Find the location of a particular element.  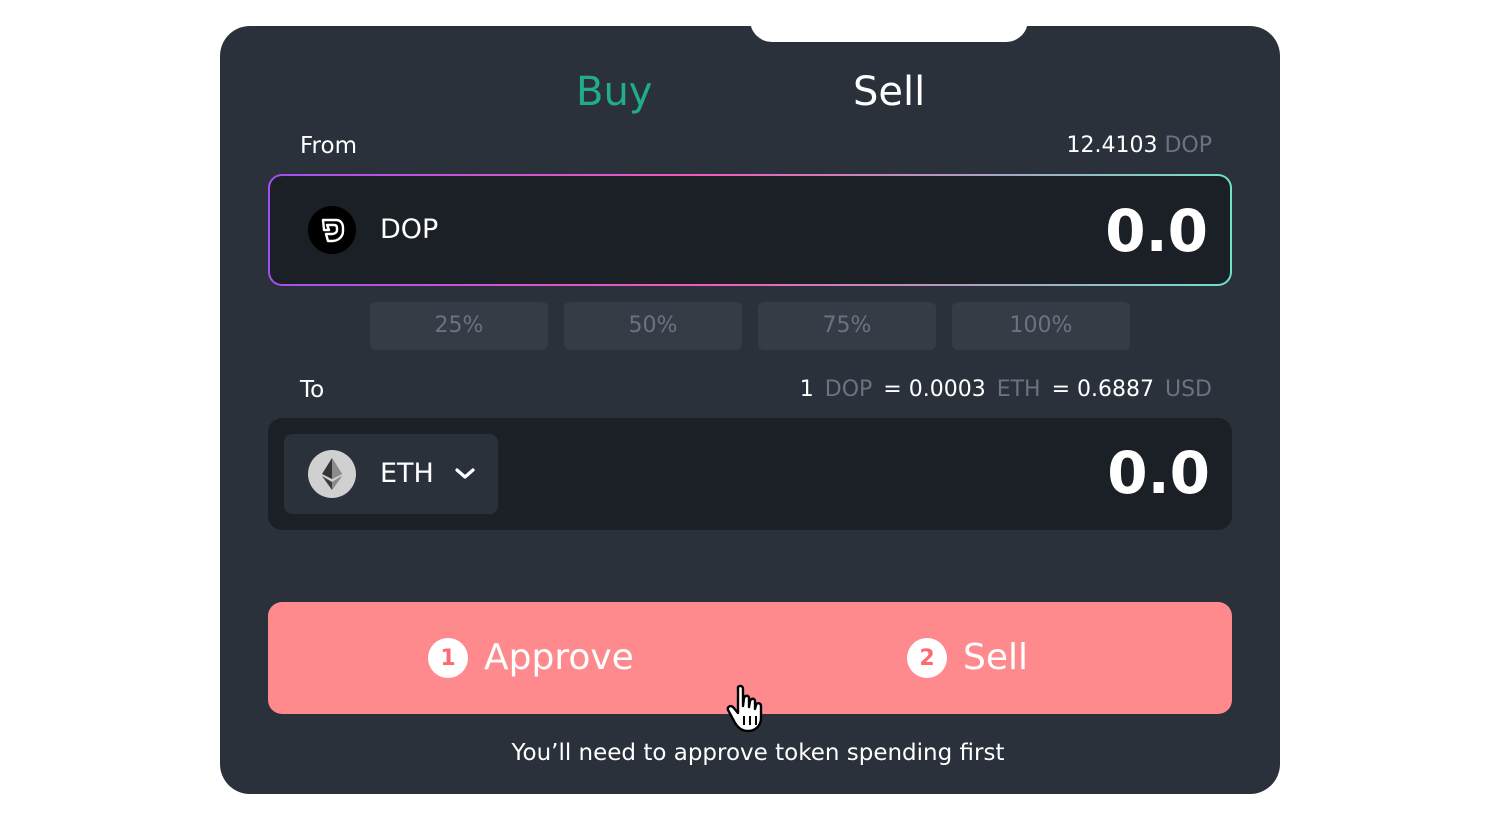

to-field: ETH is located at coordinates (750, 474).